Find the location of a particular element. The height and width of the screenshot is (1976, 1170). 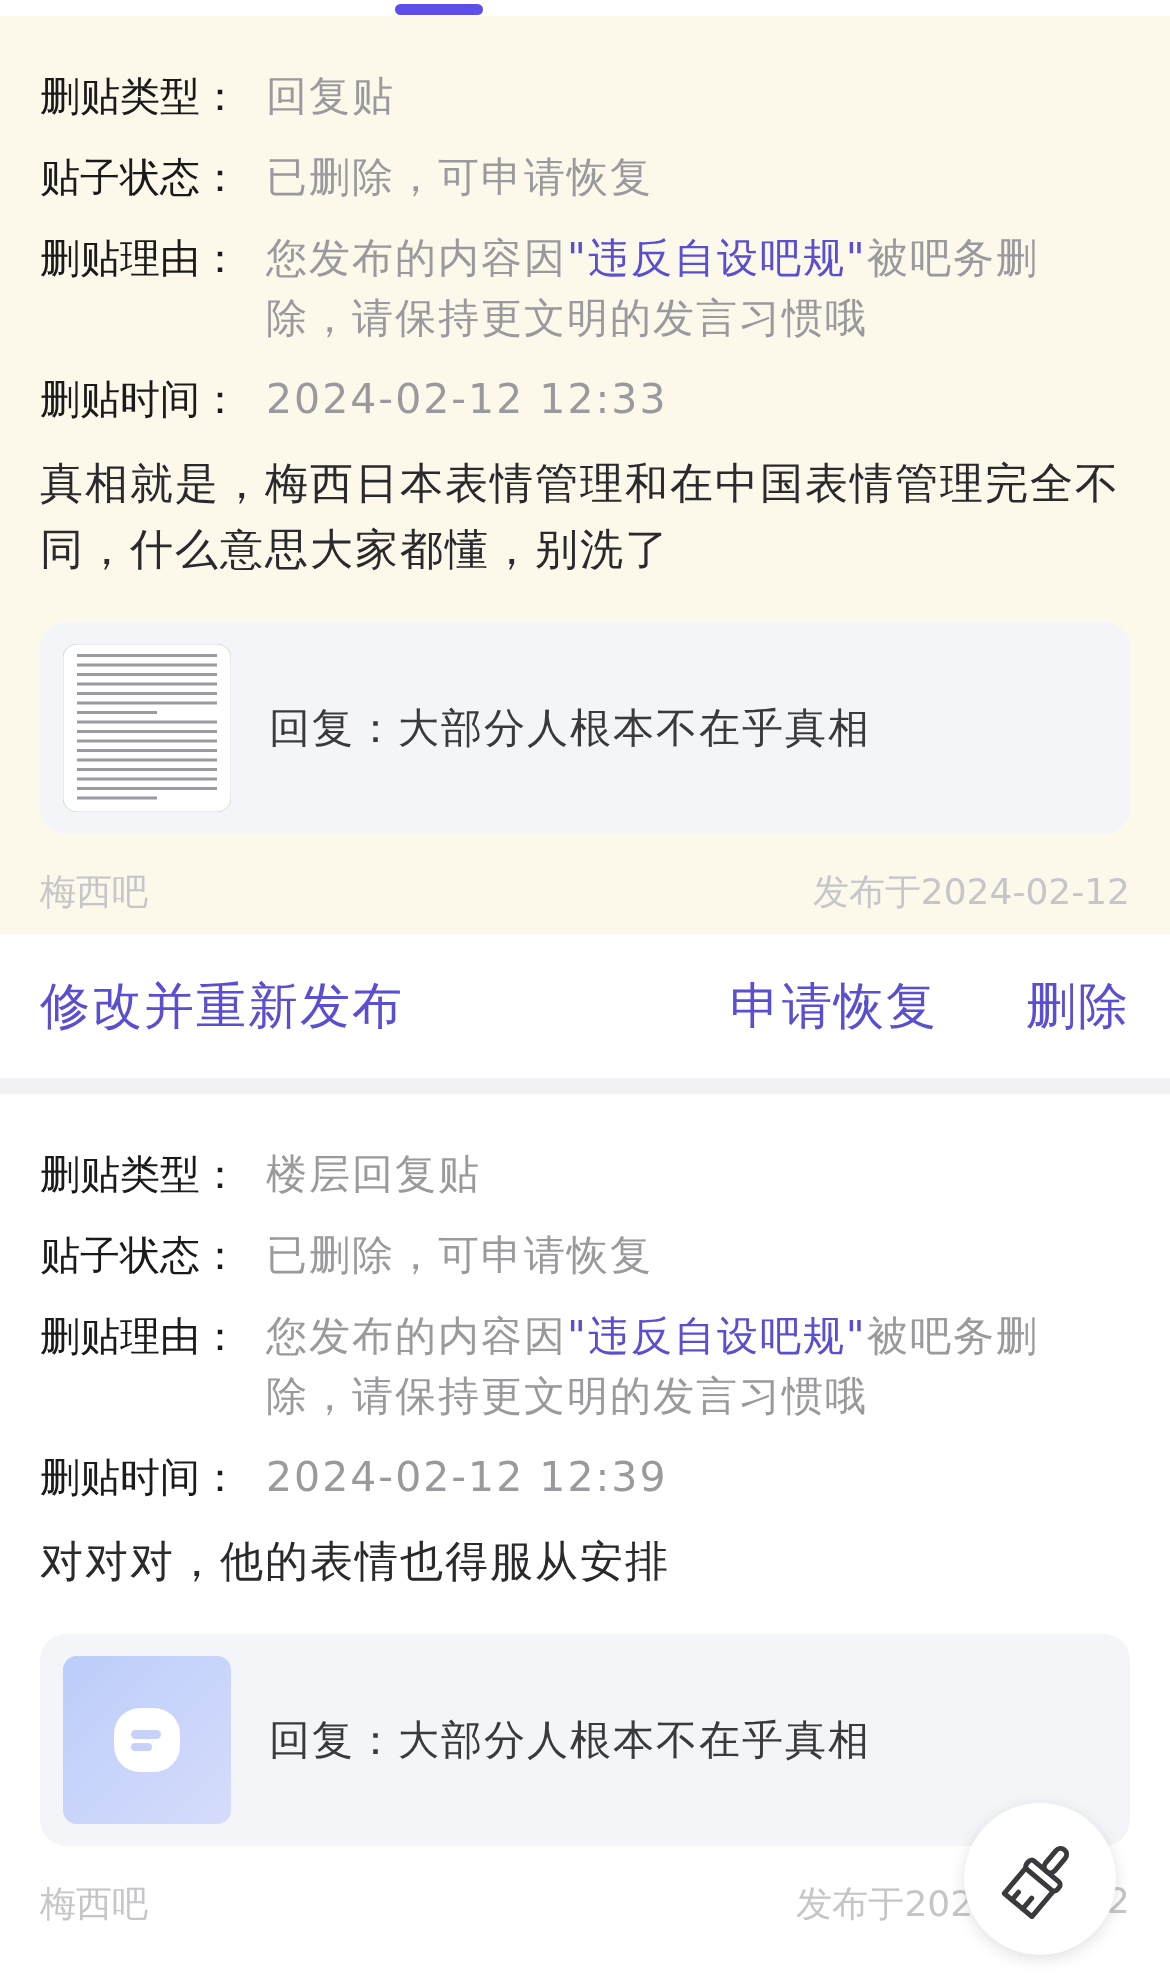

image-placeholder-icon is located at coordinates (147, 1740).